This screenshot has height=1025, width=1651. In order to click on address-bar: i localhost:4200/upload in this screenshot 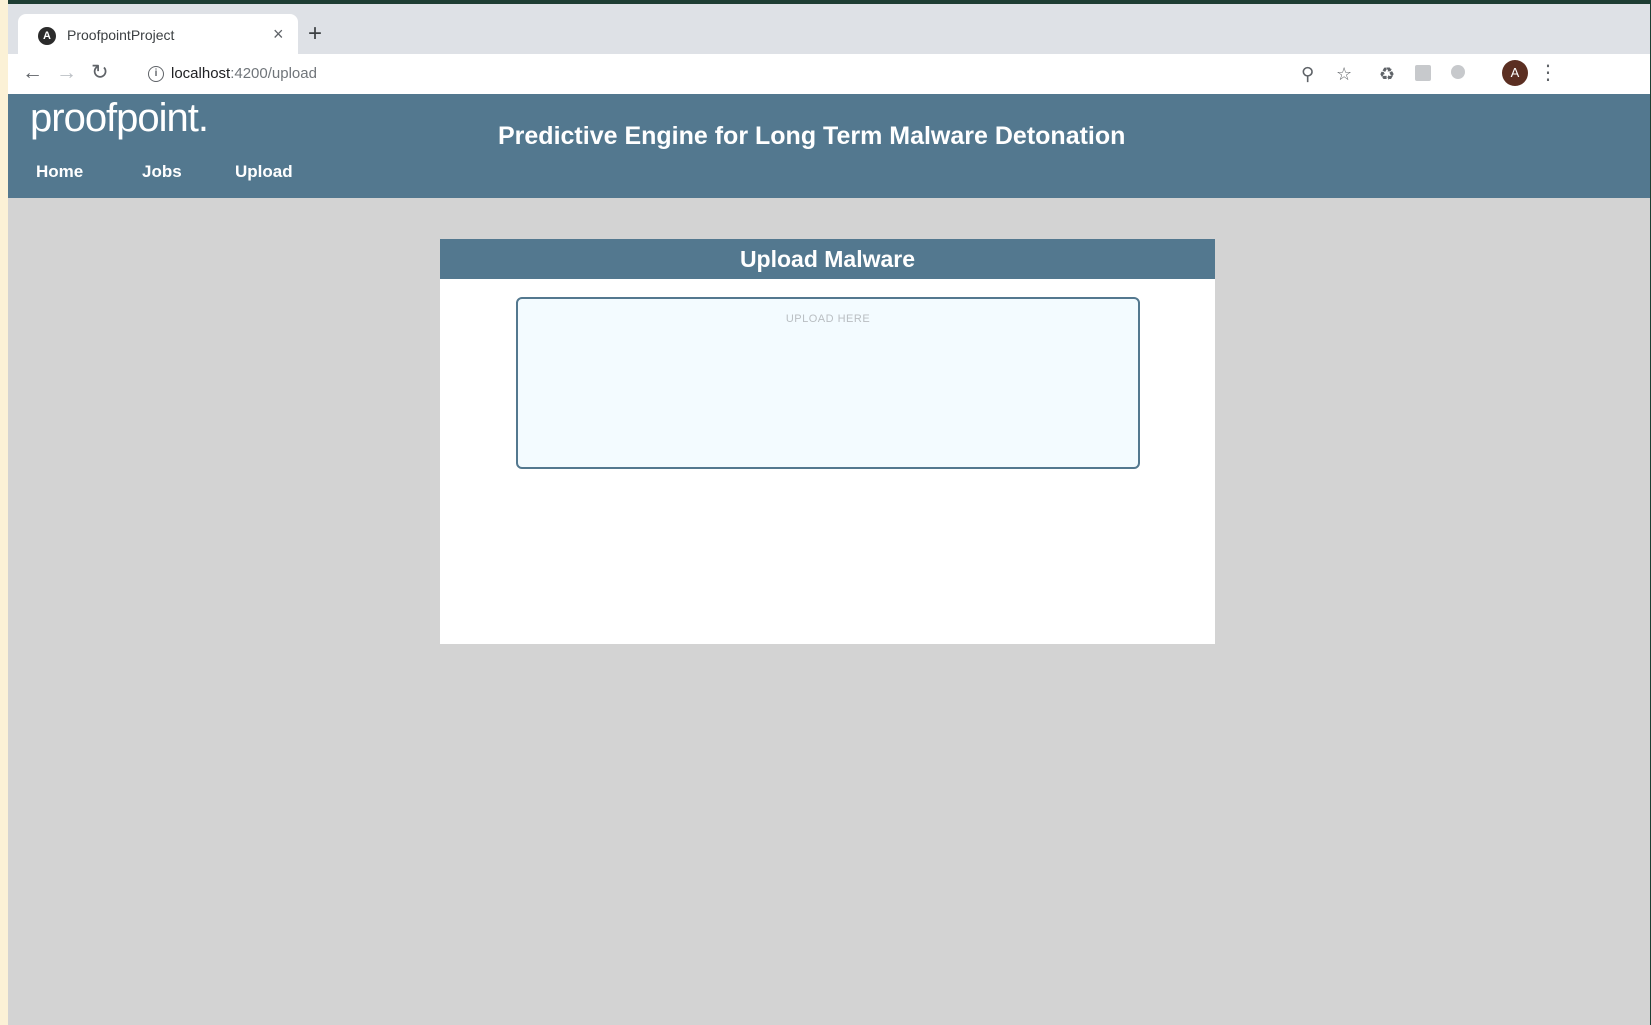, I will do `click(750, 74)`.